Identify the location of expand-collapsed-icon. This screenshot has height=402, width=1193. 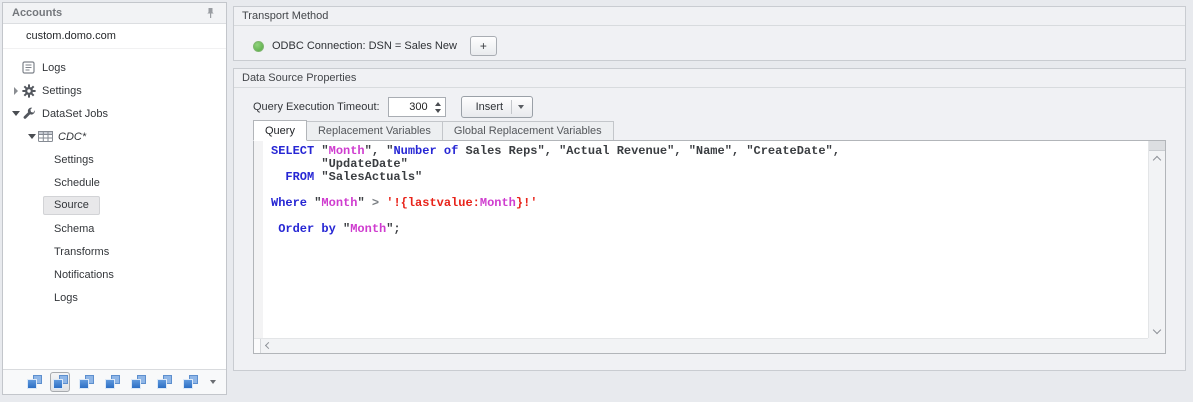
(15, 90).